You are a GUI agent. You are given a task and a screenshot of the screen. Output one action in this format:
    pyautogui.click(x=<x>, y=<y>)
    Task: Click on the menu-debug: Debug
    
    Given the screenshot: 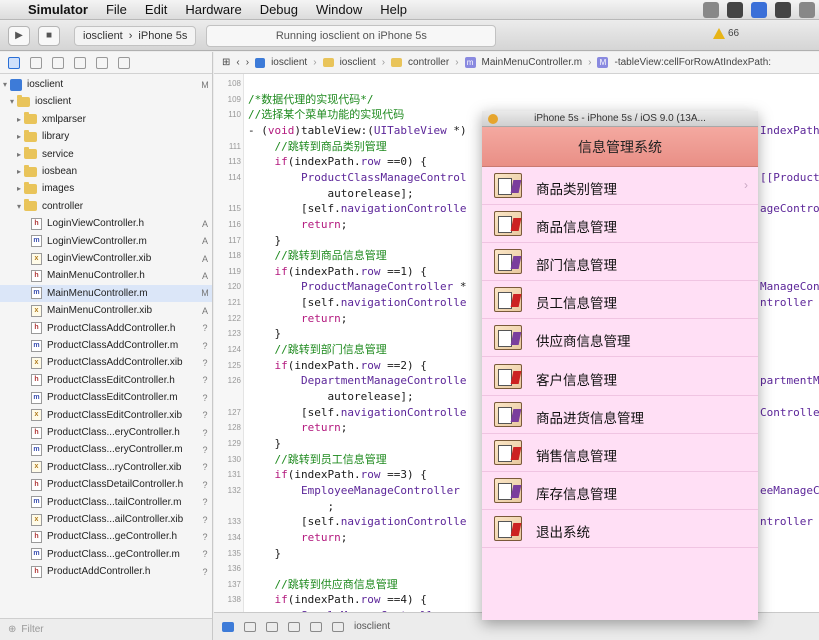 What is the action you would take?
    pyautogui.click(x=279, y=9)
    